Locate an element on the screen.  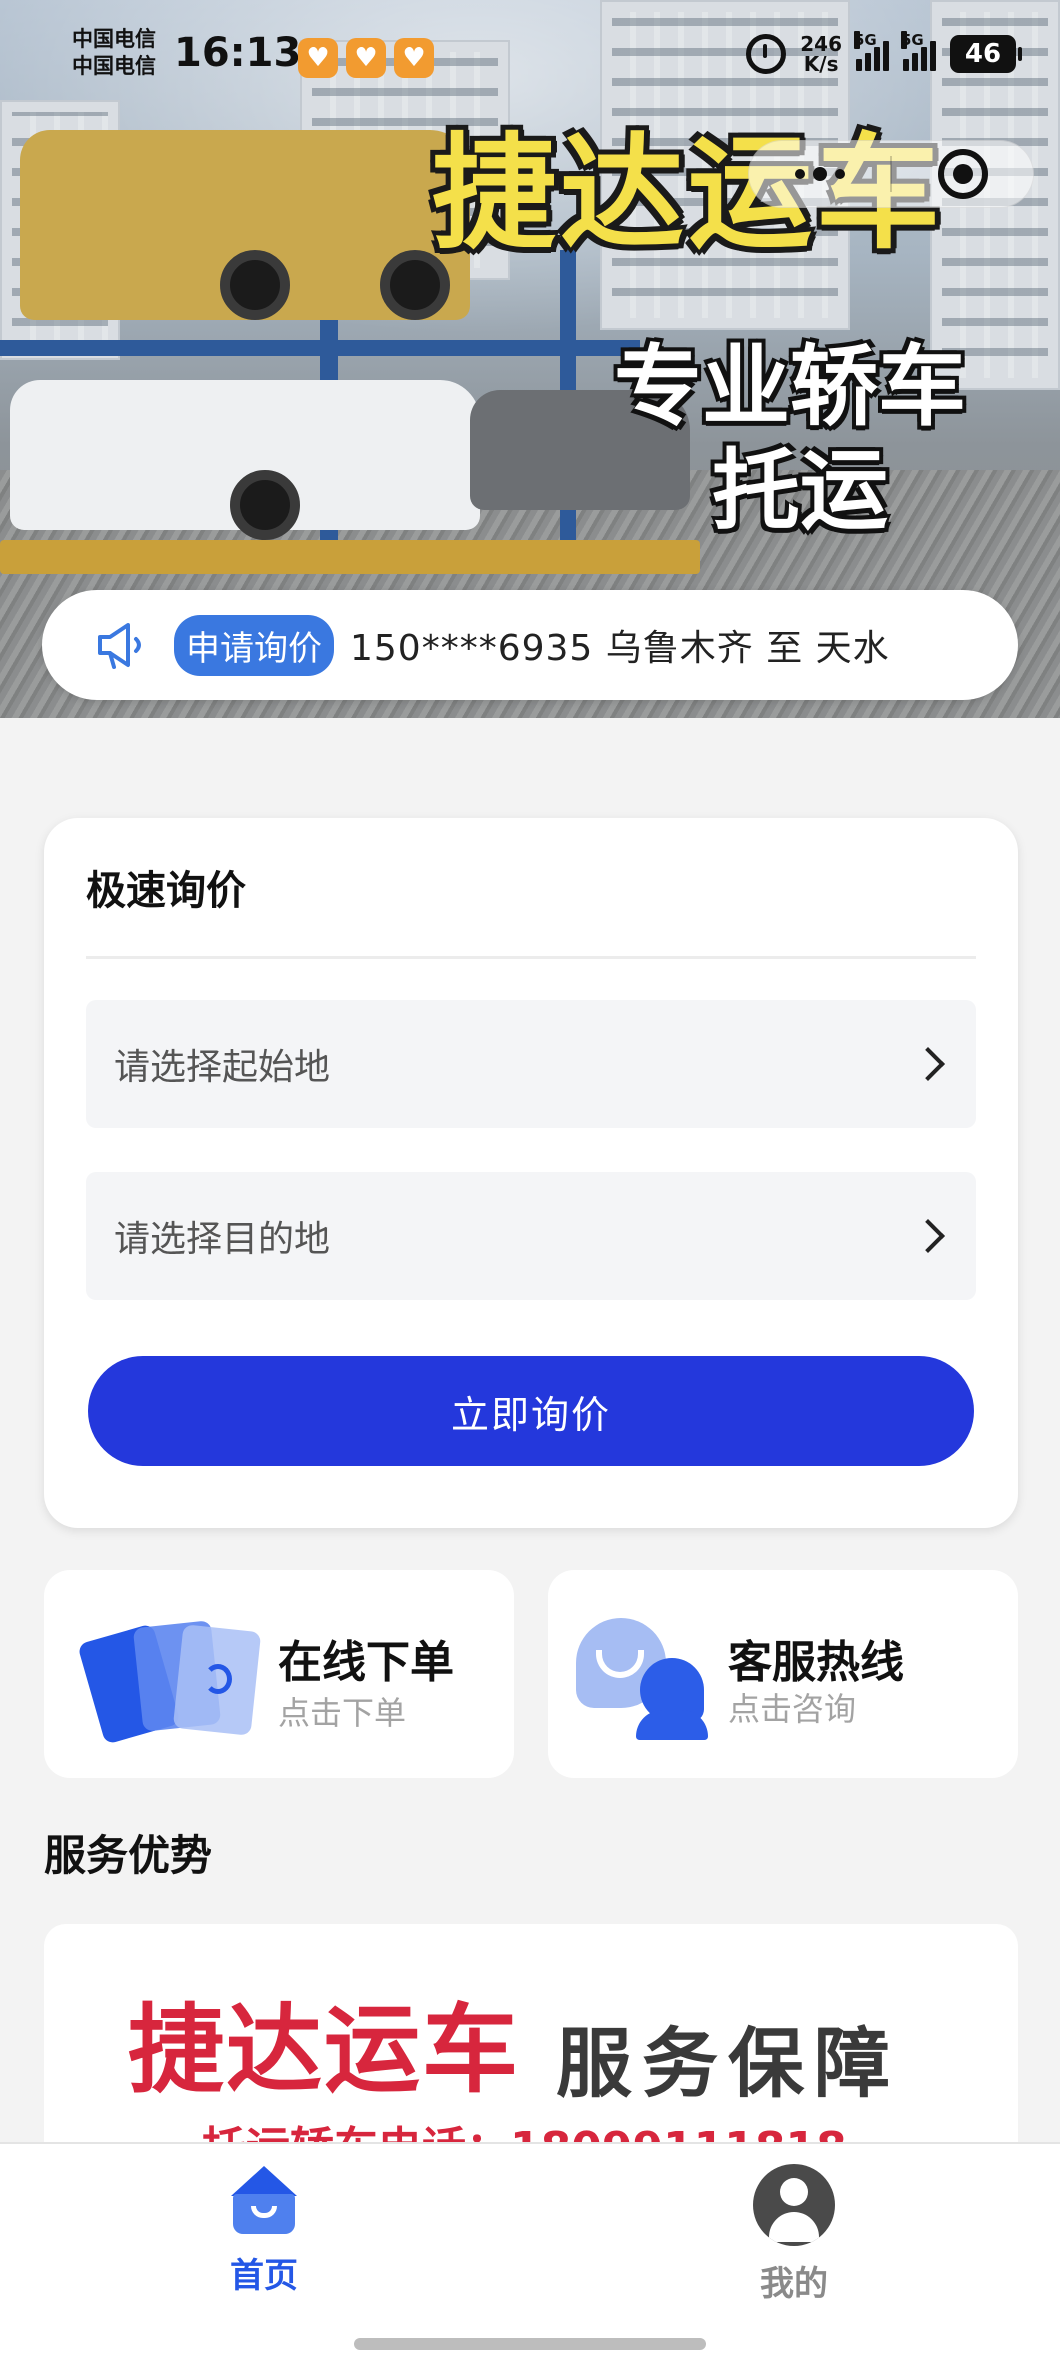
document-icon is located at coordinates (165, 1679).